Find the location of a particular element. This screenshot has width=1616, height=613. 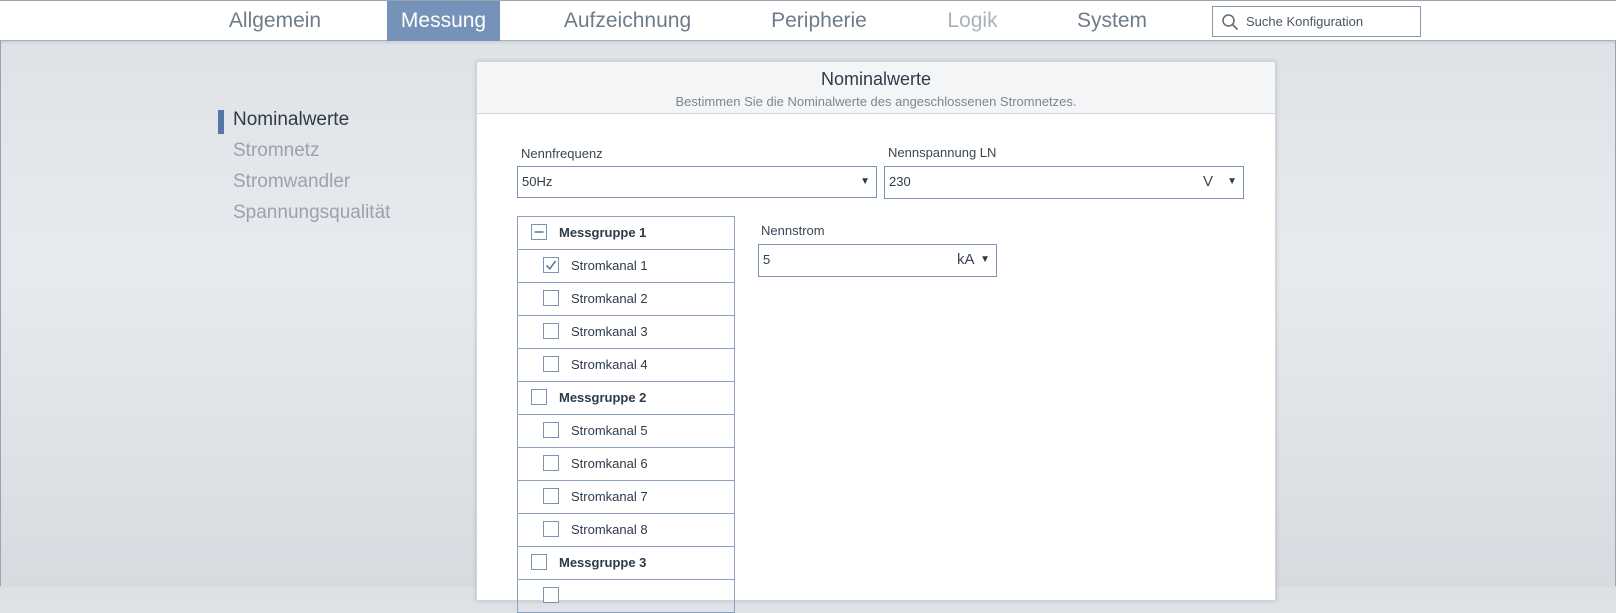

nennspannung-value: 230 is located at coordinates (900, 181).